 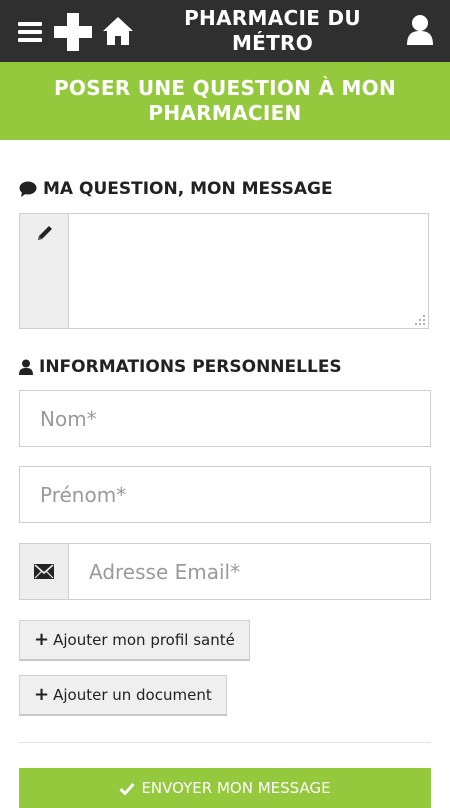 I want to click on send-message-label: ENVOYER MON MESSAGE, so click(x=236, y=788).